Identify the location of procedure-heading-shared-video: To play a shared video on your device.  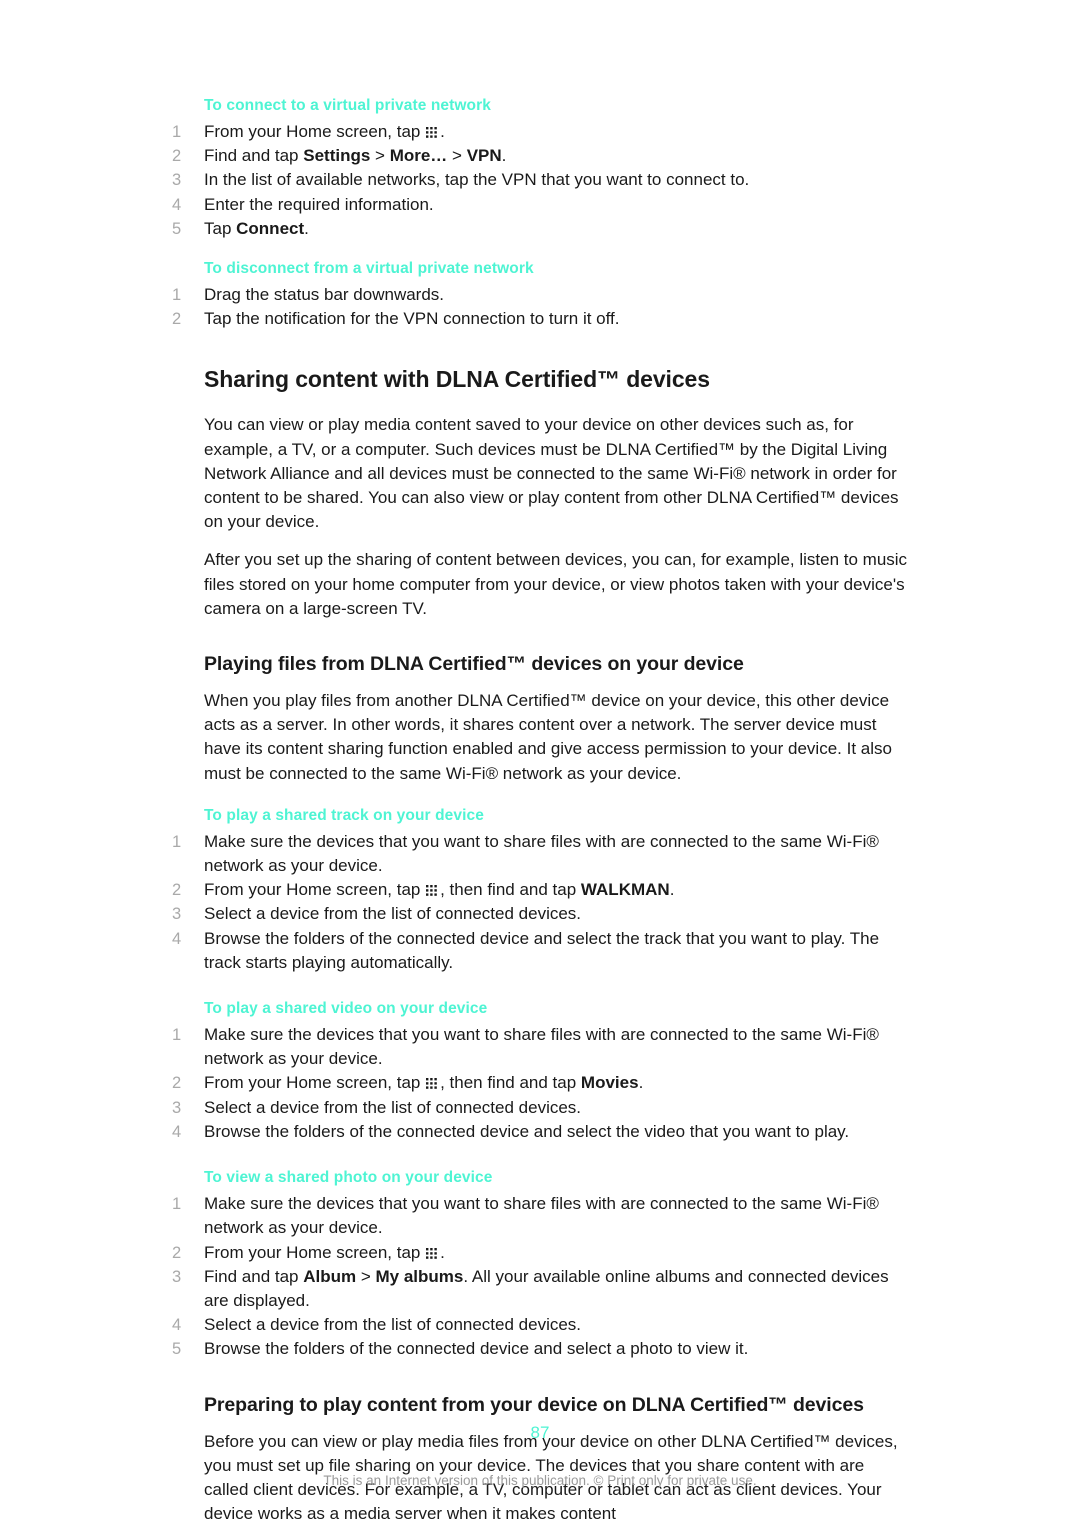
(346, 1009).